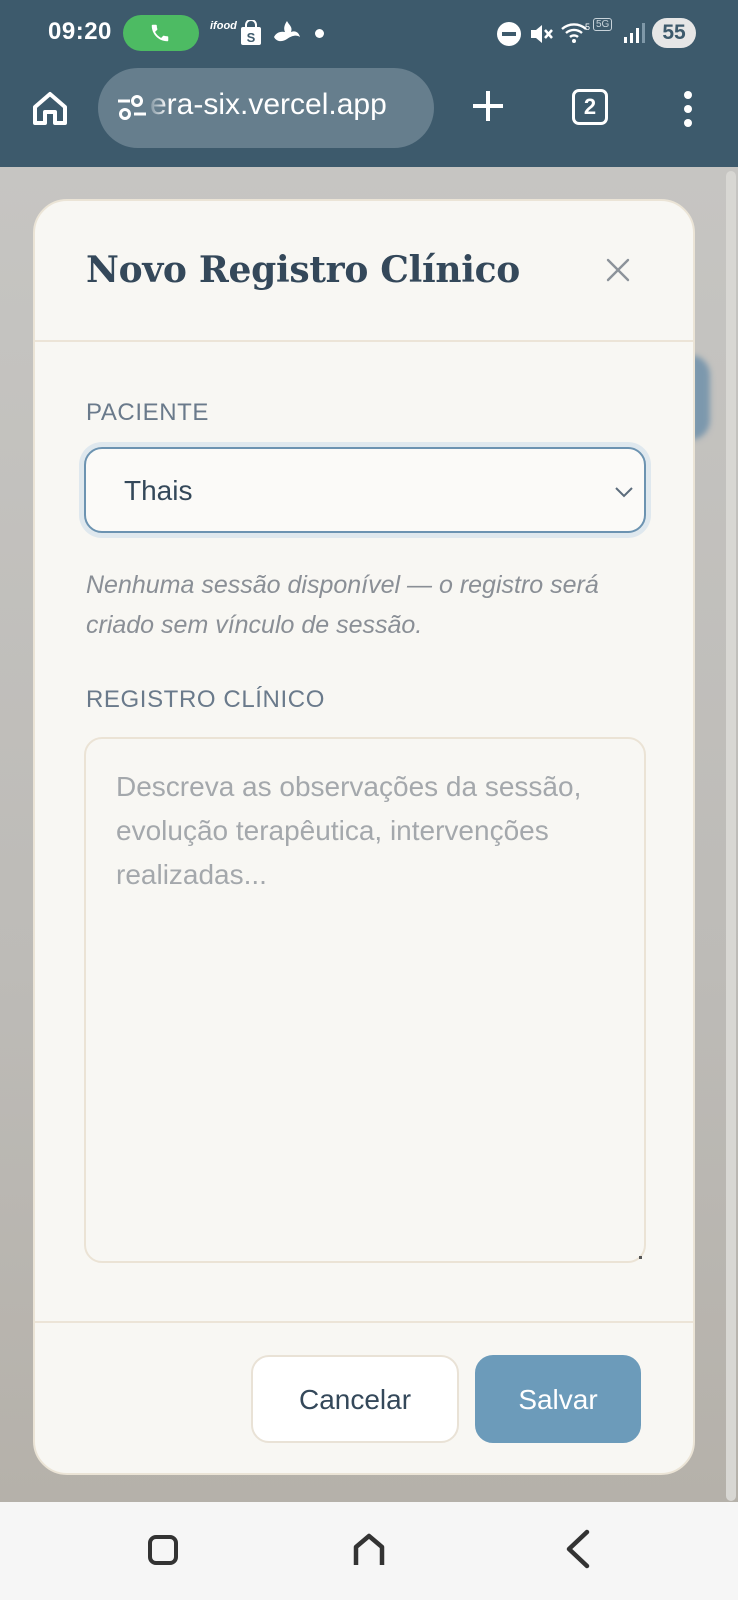 Image resolution: width=738 pixels, height=1600 pixels. I want to click on notification-dot, so click(319, 33).